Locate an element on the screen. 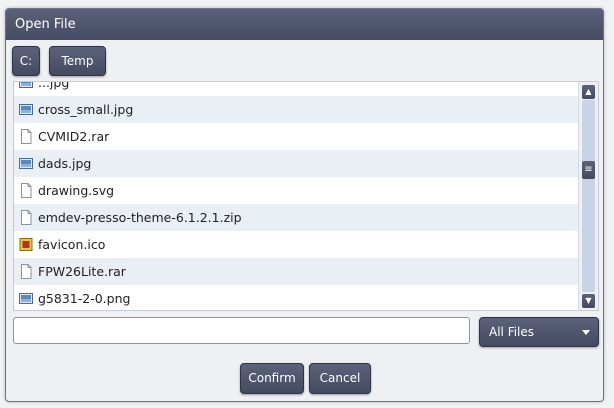 The width and height of the screenshot is (614, 408). file-row: favicon.ico is located at coordinates (296, 244).